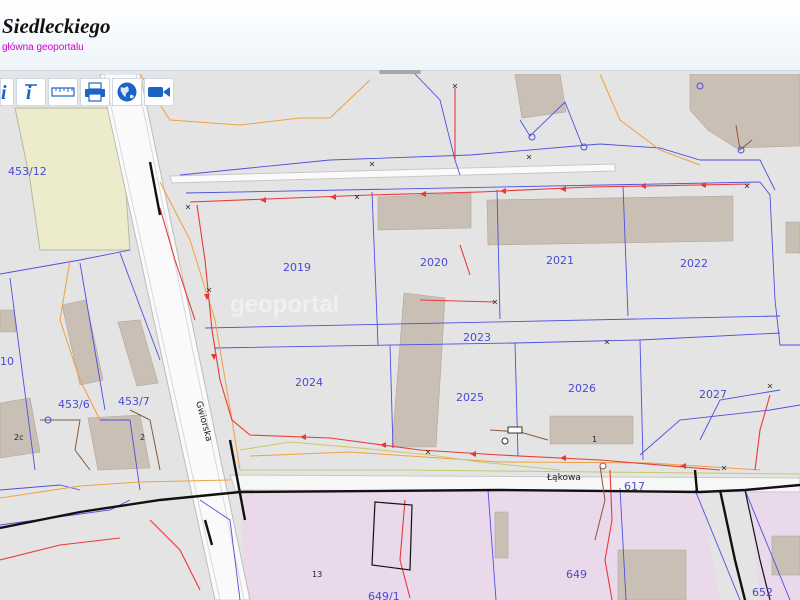 Image resolution: width=800 pixels, height=600 pixels. What do you see at coordinates (582, 388) in the screenshot?
I see `parcel-label: 2026` at bounding box center [582, 388].